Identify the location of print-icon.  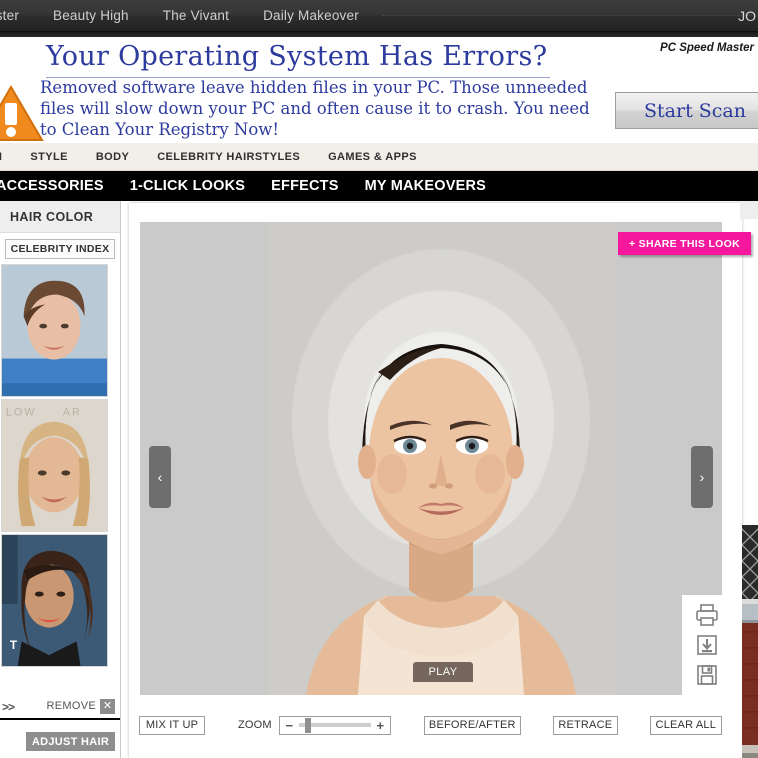
(707, 615).